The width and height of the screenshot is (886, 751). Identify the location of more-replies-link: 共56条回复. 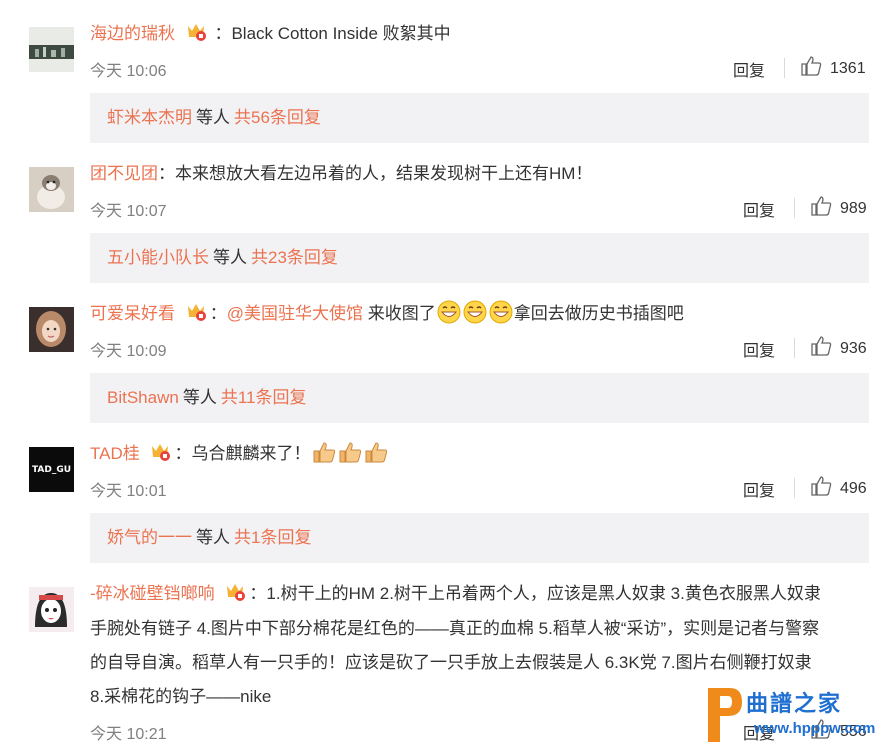
(277, 117).